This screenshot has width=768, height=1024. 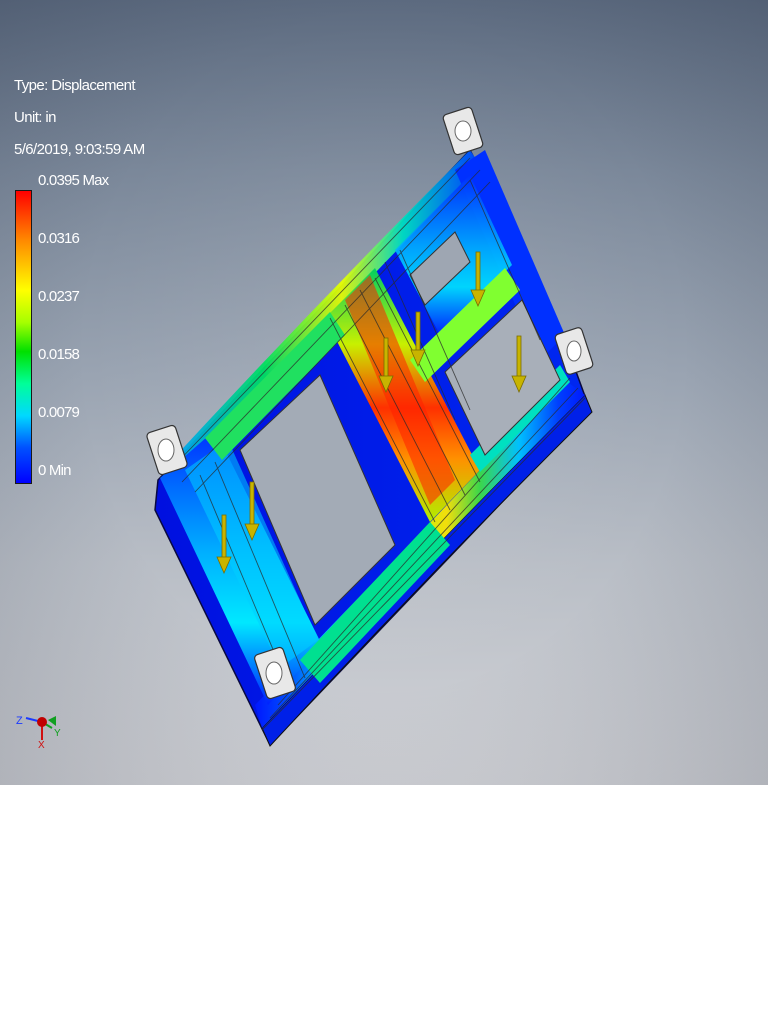 What do you see at coordinates (19, 721) in the screenshot?
I see `triad-z-label: Z` at bounding box center [19, 721].